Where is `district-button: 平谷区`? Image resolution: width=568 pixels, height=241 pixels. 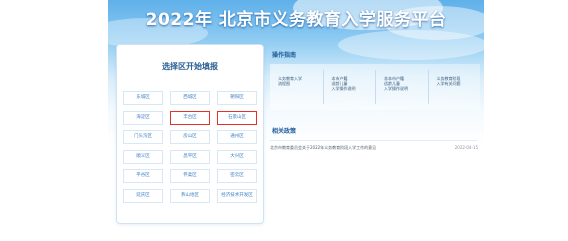
district-button: 平谷区 is located at coordinates (143, 176).